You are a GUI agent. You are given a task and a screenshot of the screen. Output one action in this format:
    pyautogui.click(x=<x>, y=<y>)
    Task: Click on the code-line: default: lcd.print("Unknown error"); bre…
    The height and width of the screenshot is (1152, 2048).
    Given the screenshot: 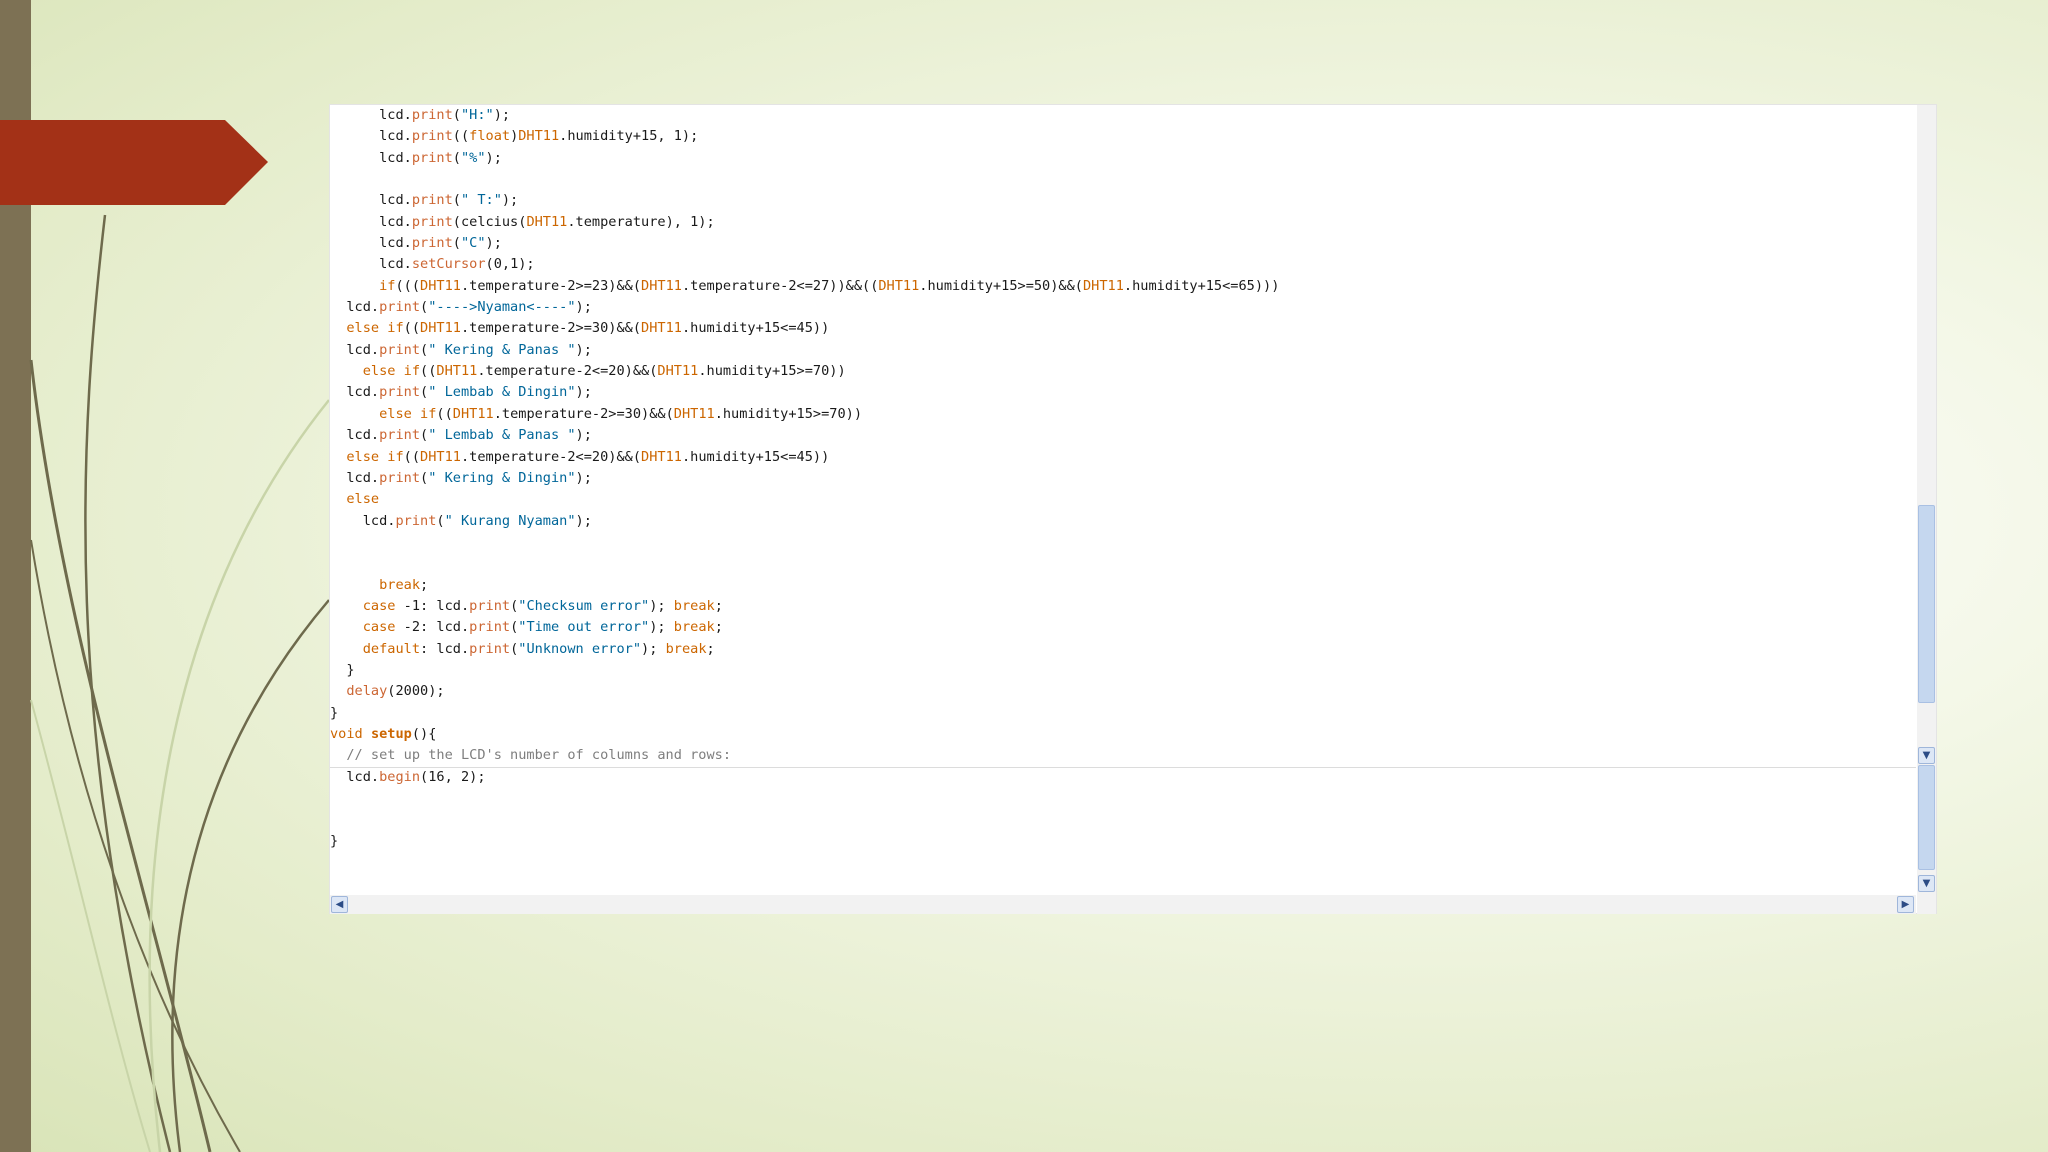 What is the action you would take?
    pyautogui.click(x=1123, y=649)
    